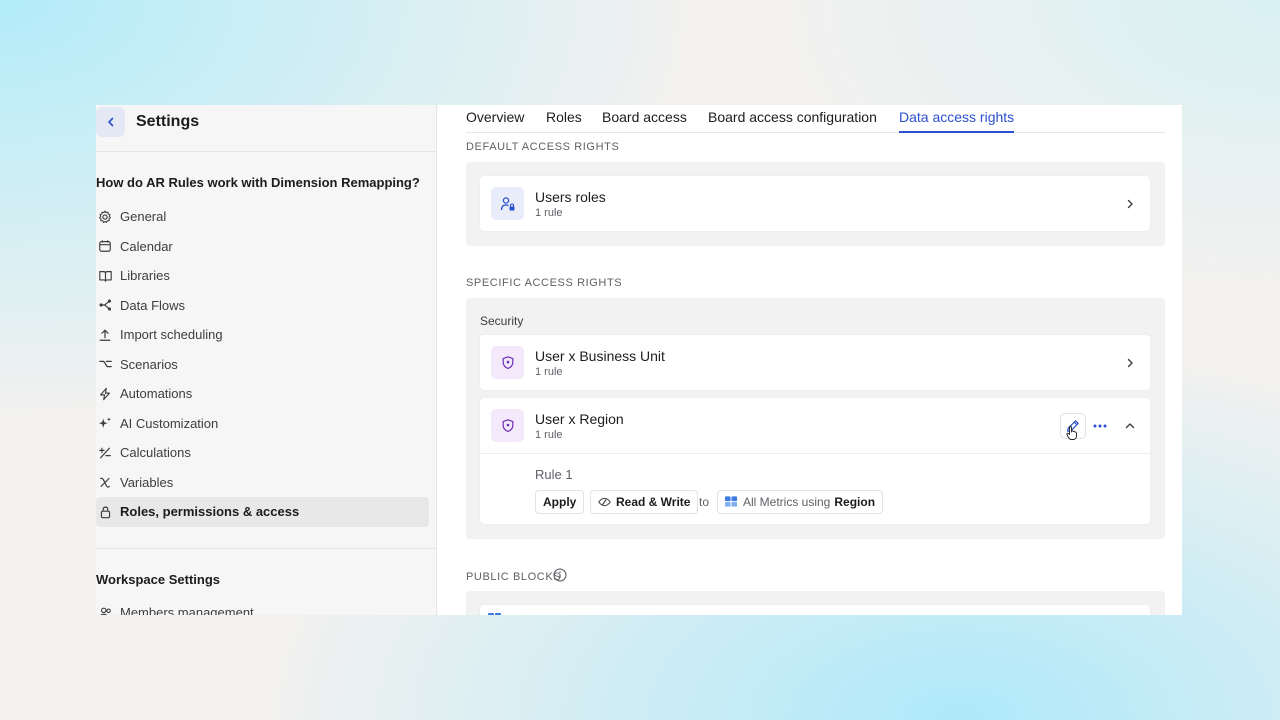 This screenshot has width=1280, height=720. What do you see at coordinates (502, 321) in the screenshot?
I see `security-group-label: Security` at bounding box center [502, 321].